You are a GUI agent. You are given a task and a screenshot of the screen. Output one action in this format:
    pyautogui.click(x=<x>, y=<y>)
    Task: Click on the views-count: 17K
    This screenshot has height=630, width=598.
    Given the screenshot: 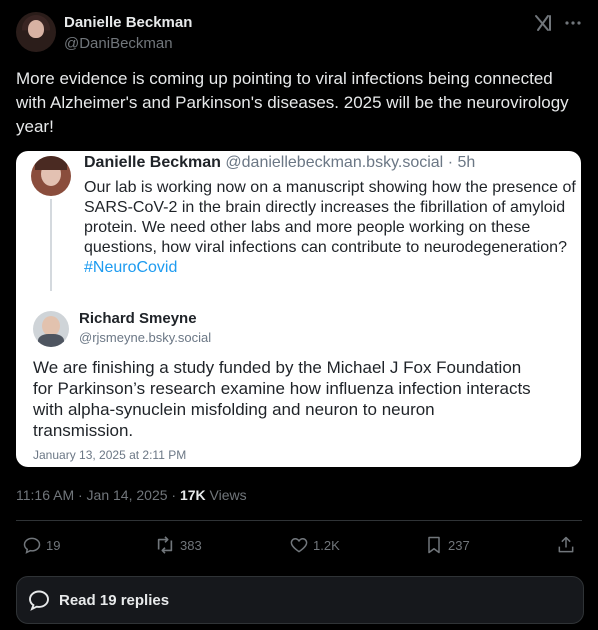 What is the action you would take?
    pyautogui.click(x=192, y=495)
    